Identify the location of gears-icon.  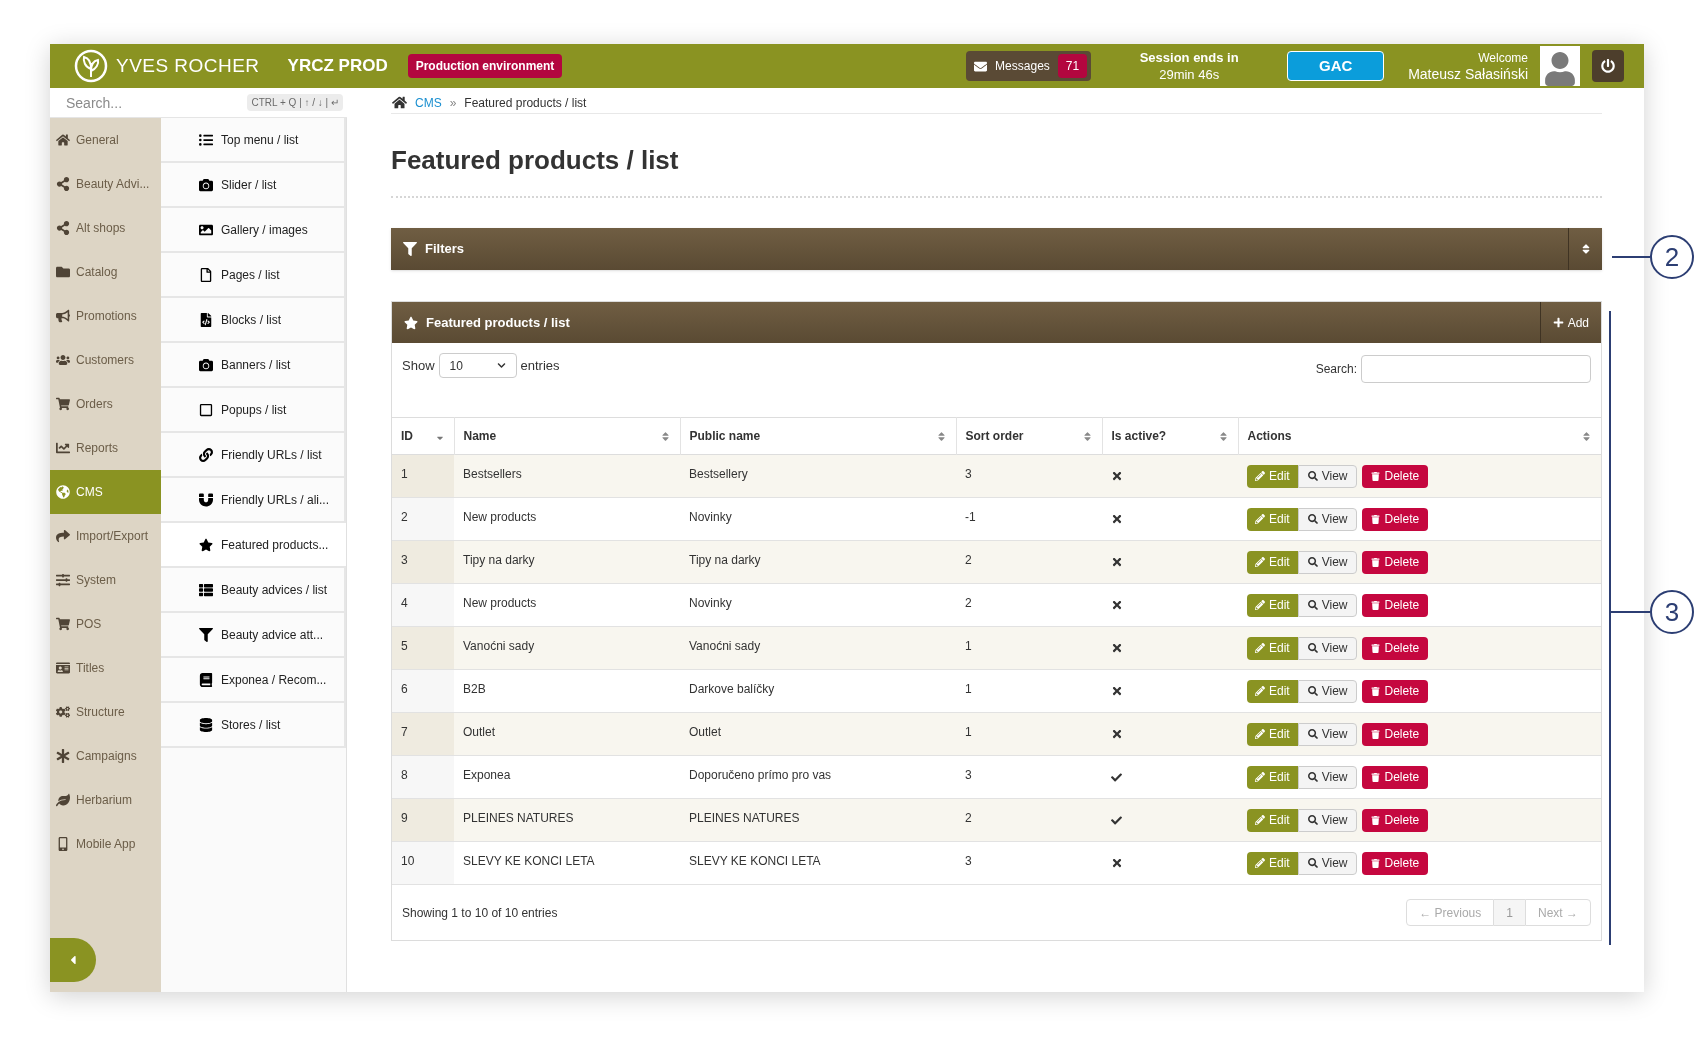
(63, 712).